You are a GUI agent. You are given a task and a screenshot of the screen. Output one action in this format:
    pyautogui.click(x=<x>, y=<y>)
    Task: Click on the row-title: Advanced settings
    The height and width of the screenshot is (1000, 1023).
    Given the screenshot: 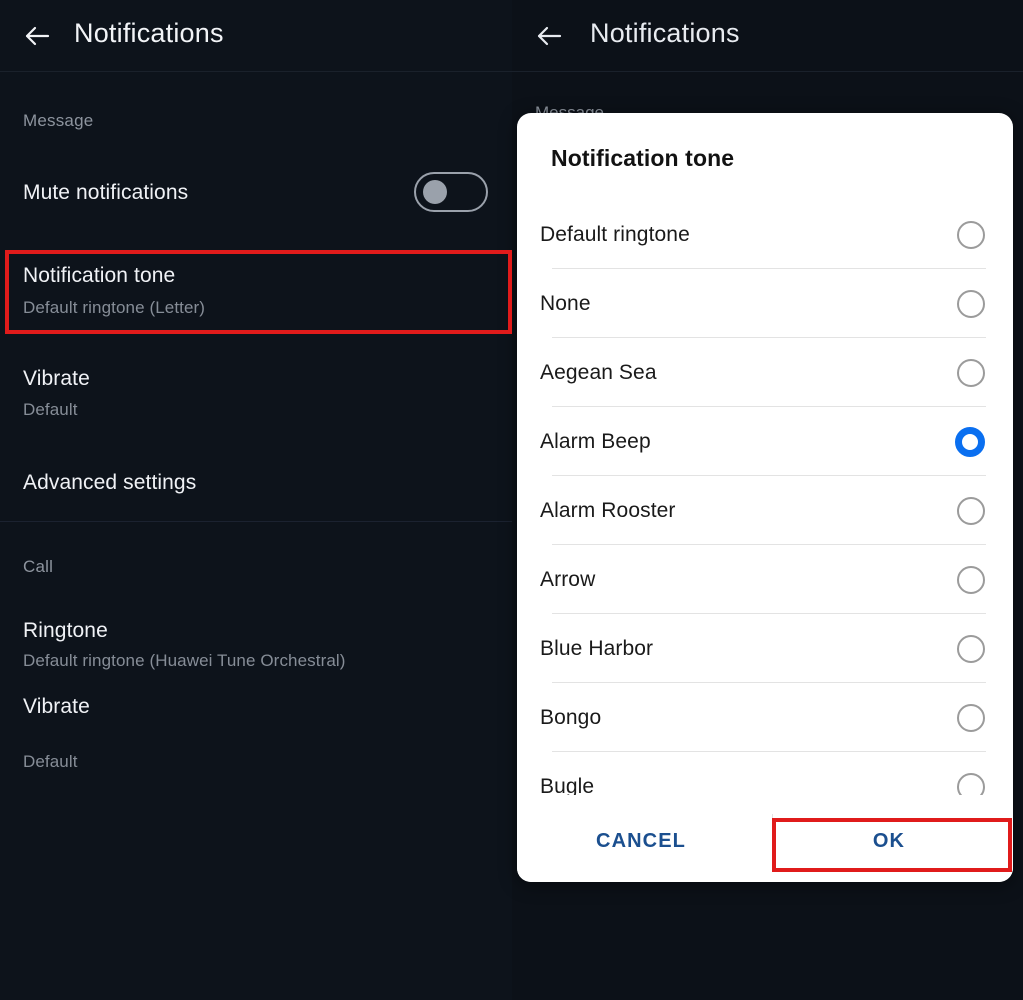 What is the action you would take?
    pyautogui.click(x=110, y=482)
    